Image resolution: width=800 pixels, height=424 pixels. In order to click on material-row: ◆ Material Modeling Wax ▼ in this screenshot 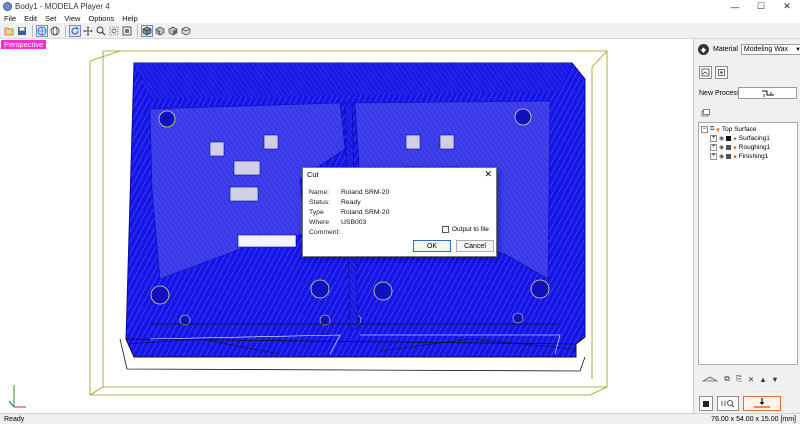, I will do `click(749, 49)`.